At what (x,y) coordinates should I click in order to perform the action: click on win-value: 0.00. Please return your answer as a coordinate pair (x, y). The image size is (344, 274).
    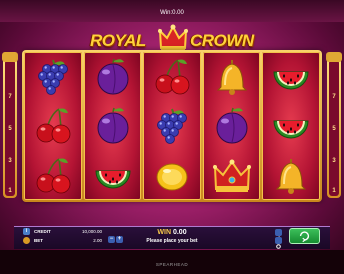
    Looking at the image, I should click on (179, 232).